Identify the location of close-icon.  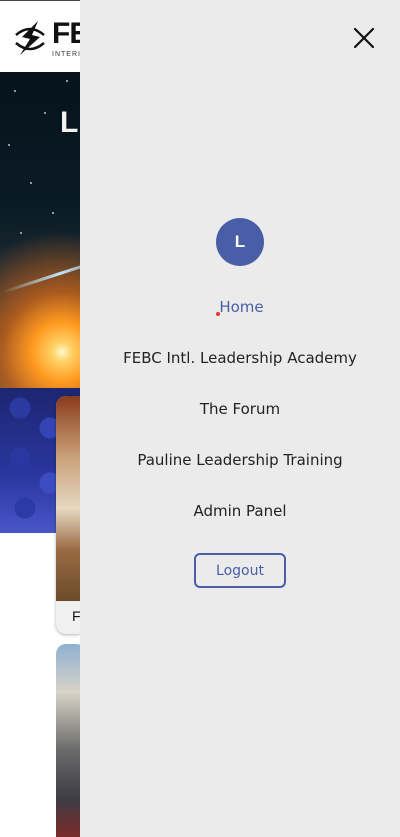
(364, 38).